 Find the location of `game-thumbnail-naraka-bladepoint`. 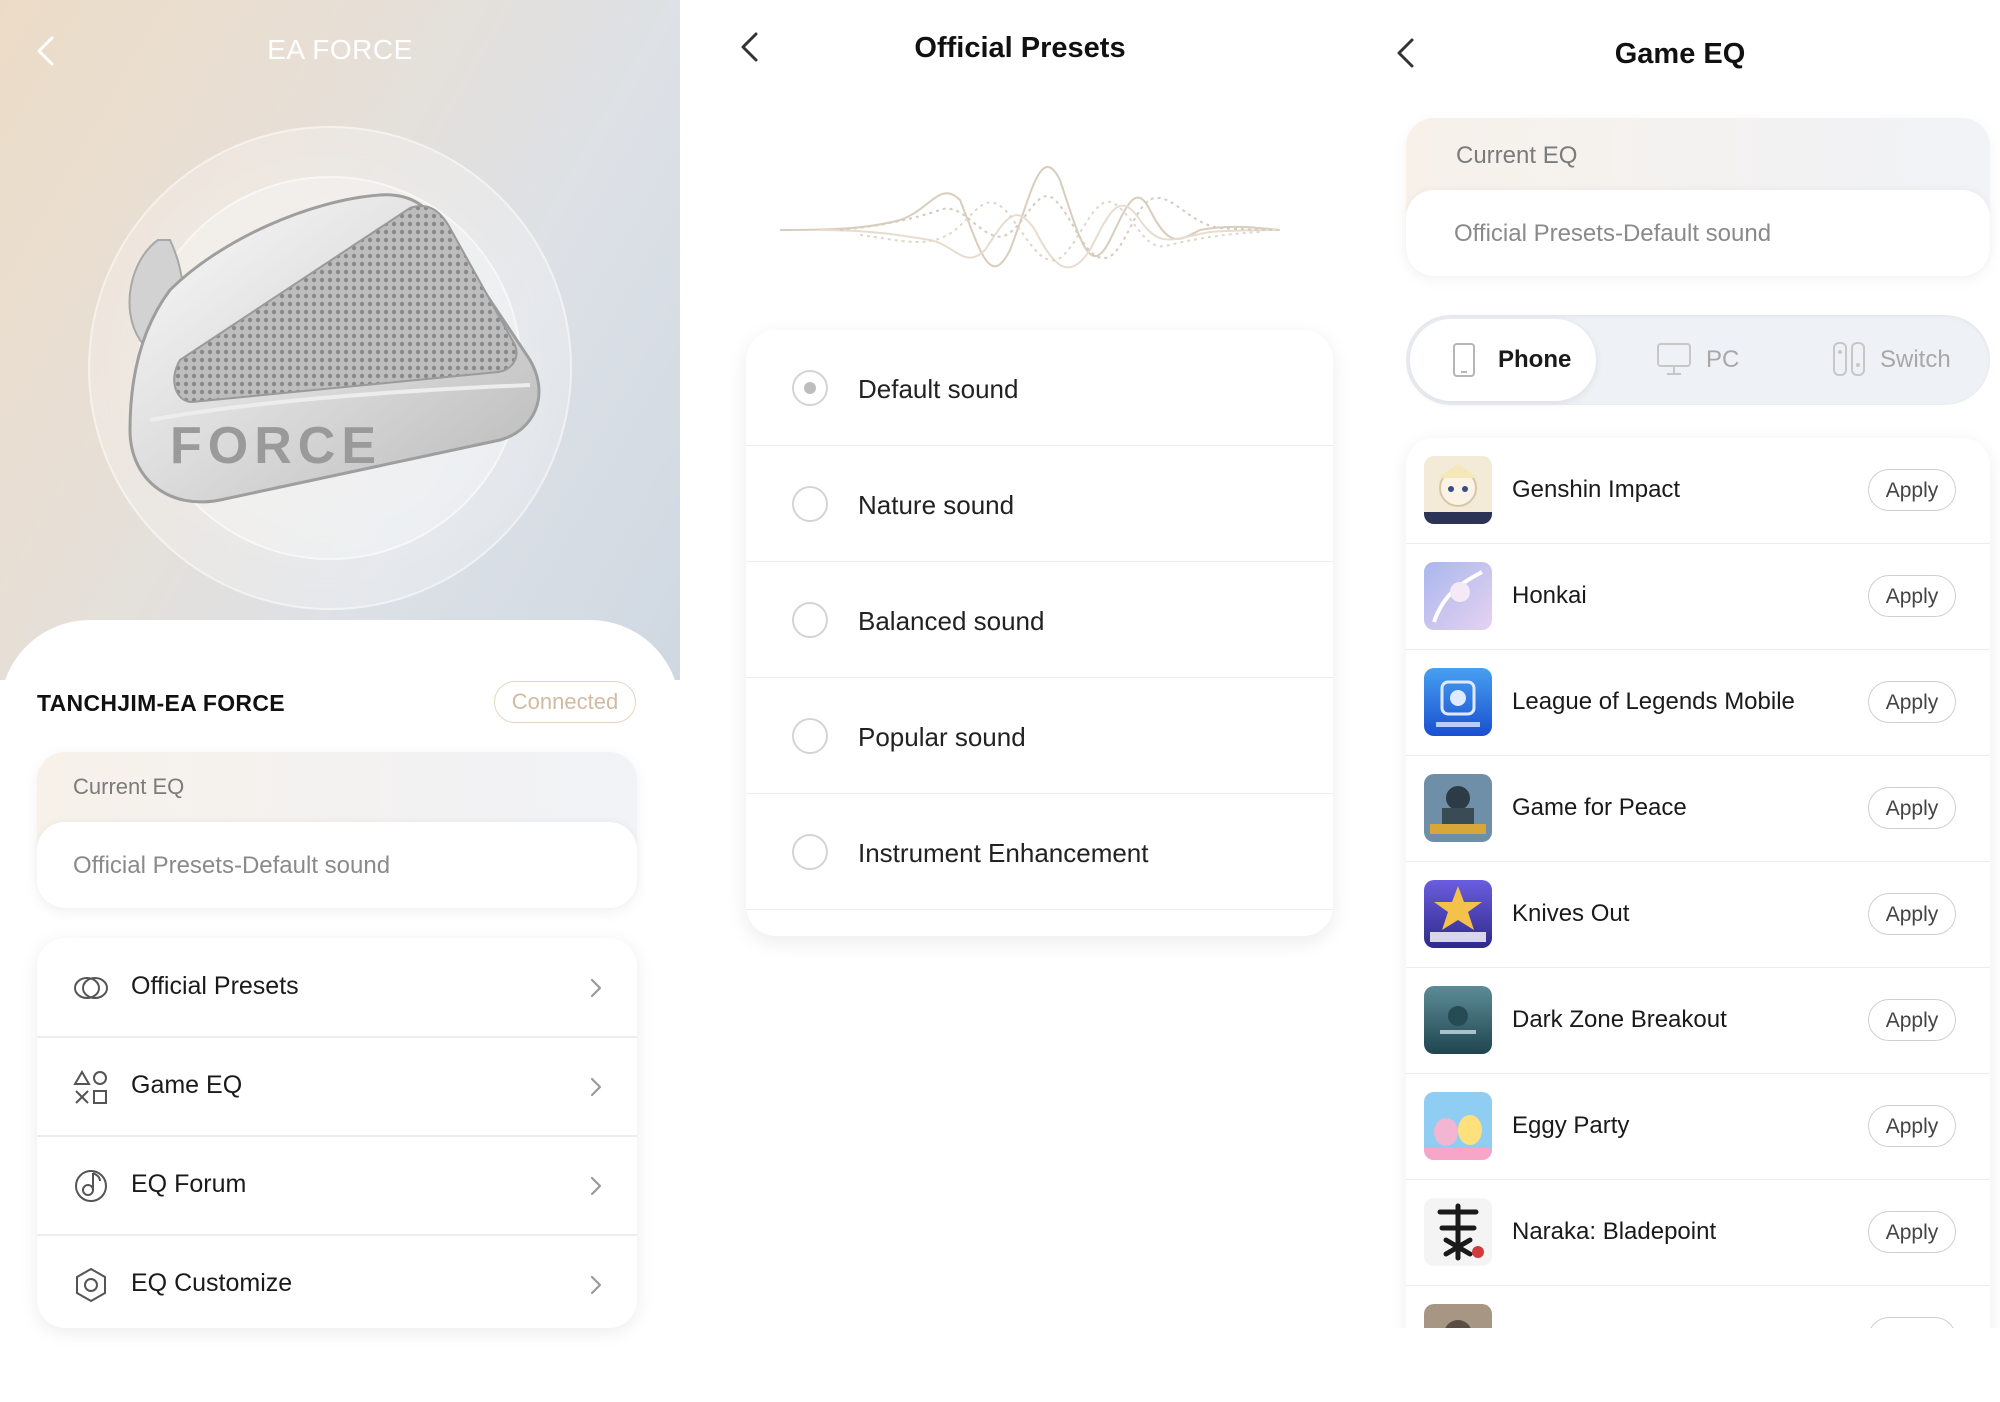

game-thumbnail-naraka-bladepoint is located at coordinates (1458, 1232).